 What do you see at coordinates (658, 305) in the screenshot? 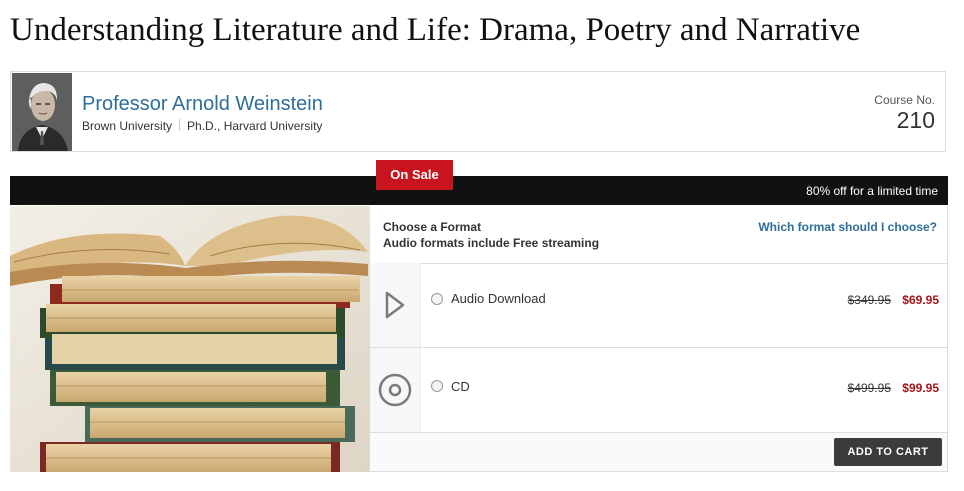
I see `format-option-audio-download: Audio Download $349.95 $69.95` at bounding box center [658, 305].